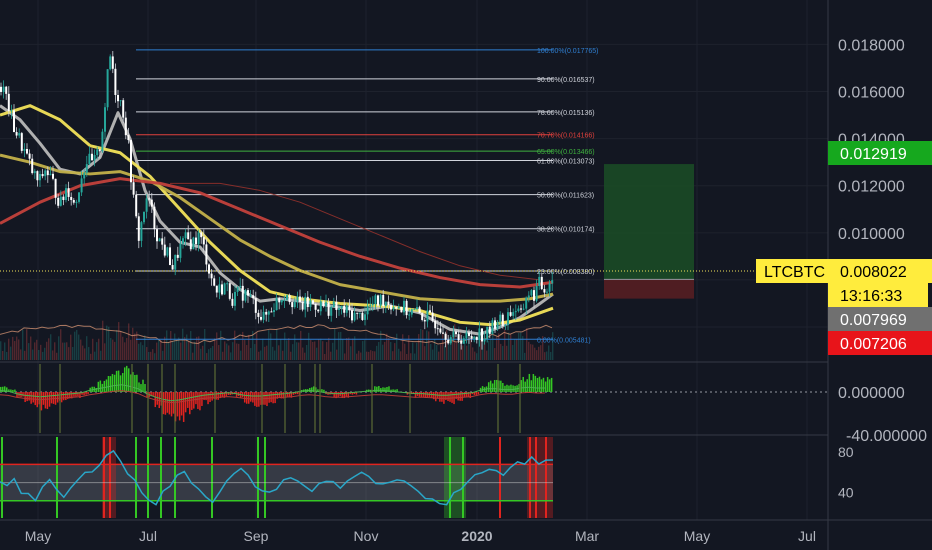 This screenshot has width=932, height=550. I want to click on fib-level-label: 38.20%(0.010174), so click(566, 230).